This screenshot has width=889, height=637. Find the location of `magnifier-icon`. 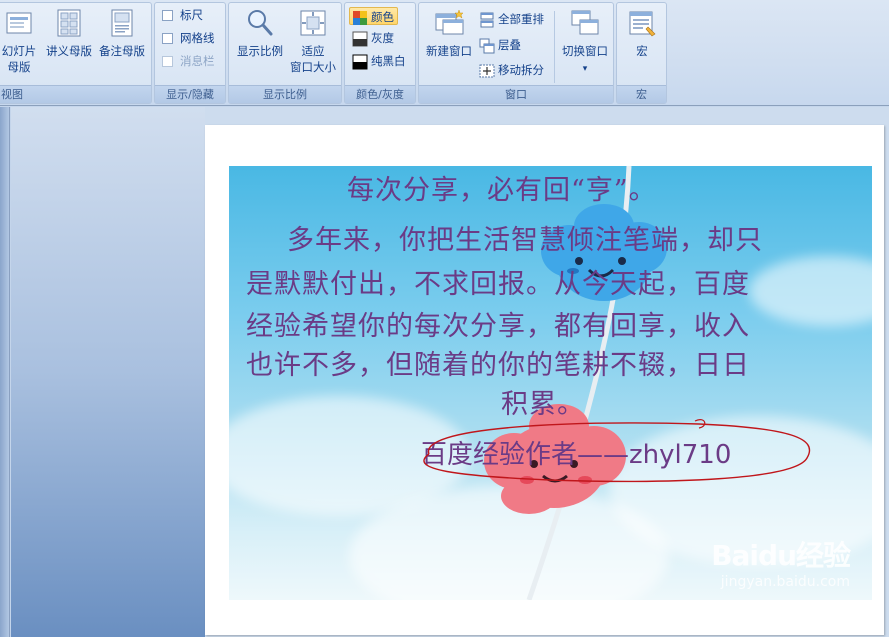

magnifier-icon is located at coordinates (260, 23).